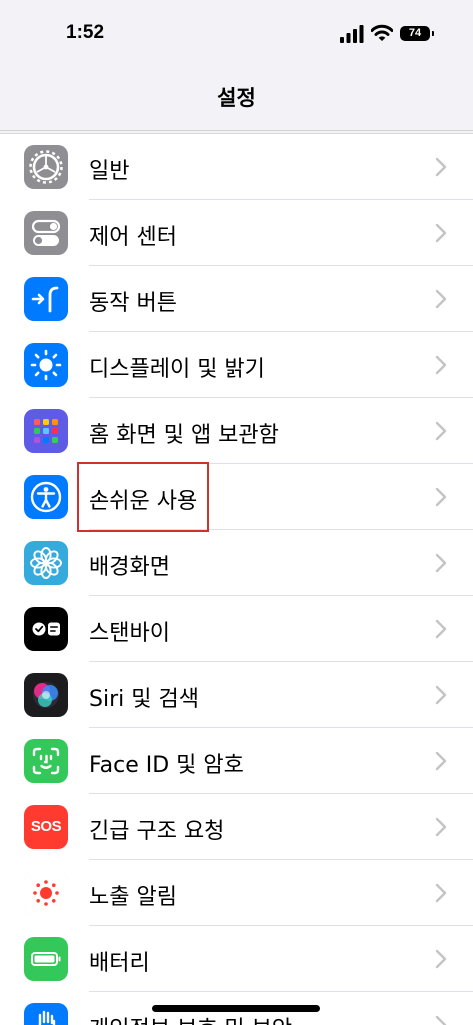  I want to click on nav-divider, so click(236, 130).